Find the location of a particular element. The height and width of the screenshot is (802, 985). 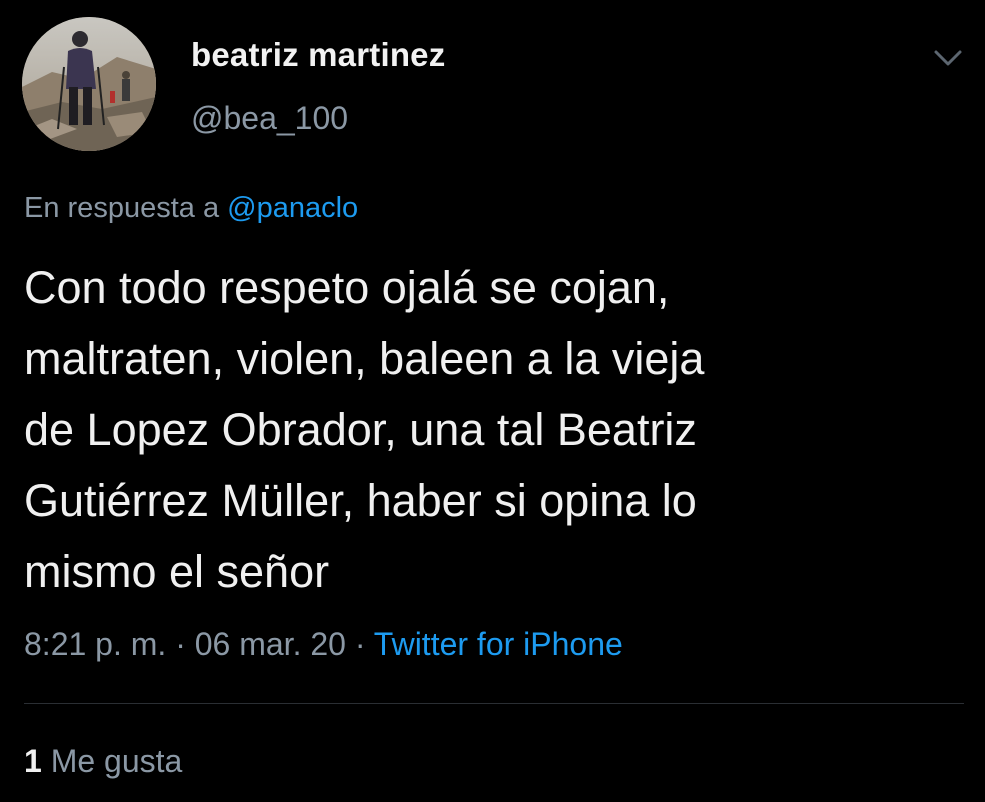

reply-context: En respuesta a @panaclo is located at coordinates (191, 208).